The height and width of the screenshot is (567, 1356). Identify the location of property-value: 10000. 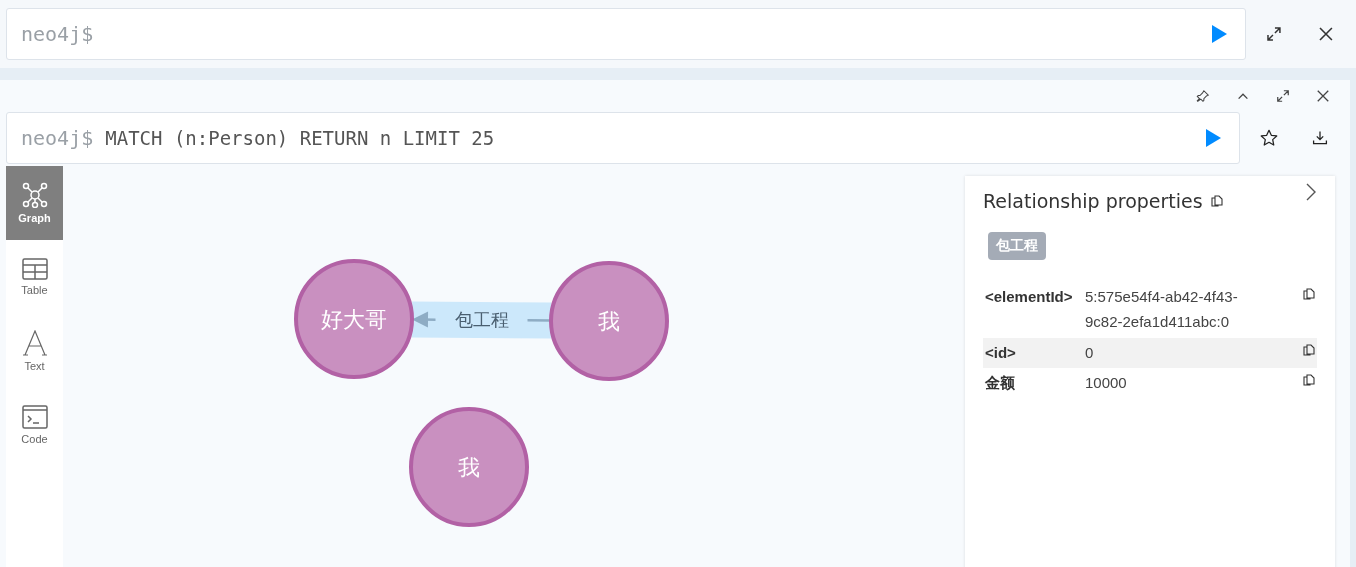
(1106, 383).